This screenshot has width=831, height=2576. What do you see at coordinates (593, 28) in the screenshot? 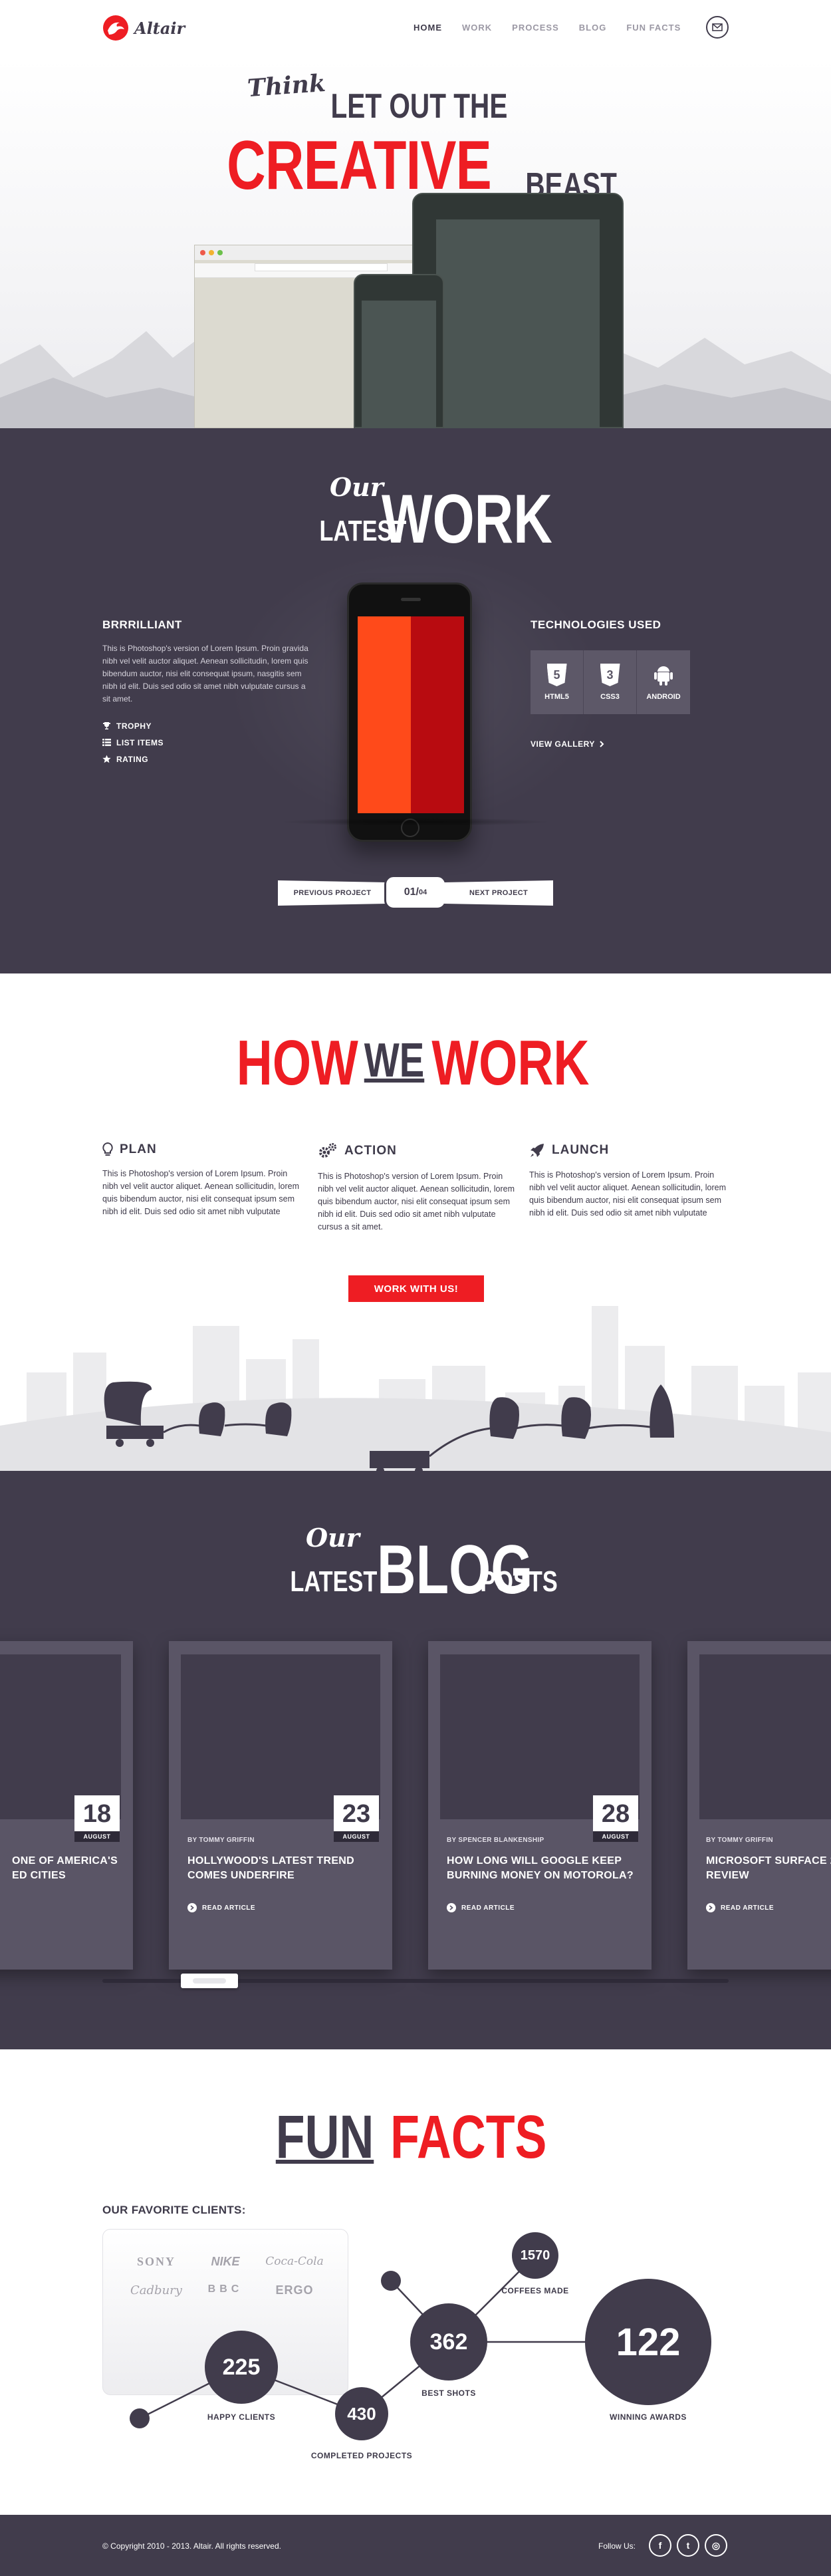
I see `nav-blog: BLOG` at bounding box center [593, 28].